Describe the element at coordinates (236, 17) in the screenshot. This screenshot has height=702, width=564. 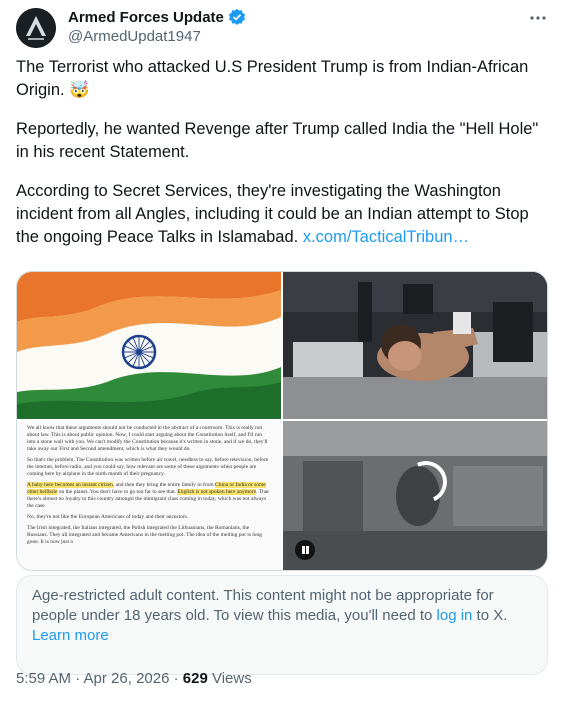
I see `verified-badge-icon` at that location.